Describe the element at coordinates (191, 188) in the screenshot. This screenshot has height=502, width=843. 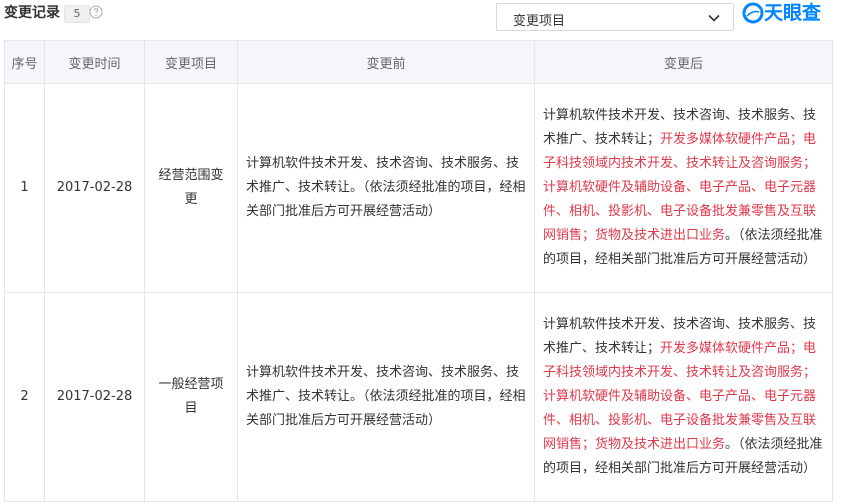
I see `row-change-item: 经营范围变更` at that location.